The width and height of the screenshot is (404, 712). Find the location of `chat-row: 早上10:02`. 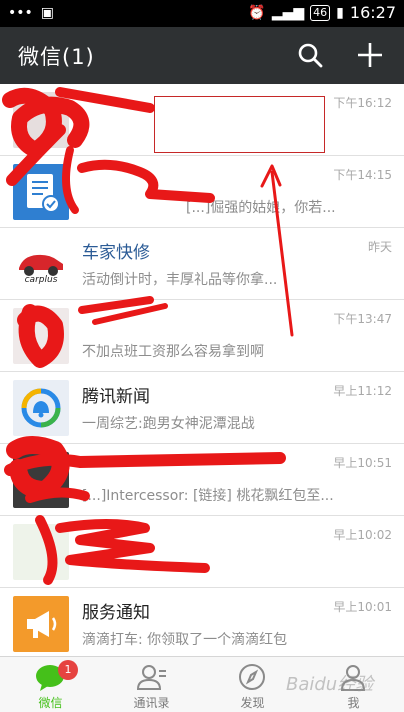

chat-row: 早上10:02 is located at coordinates (202, 552).